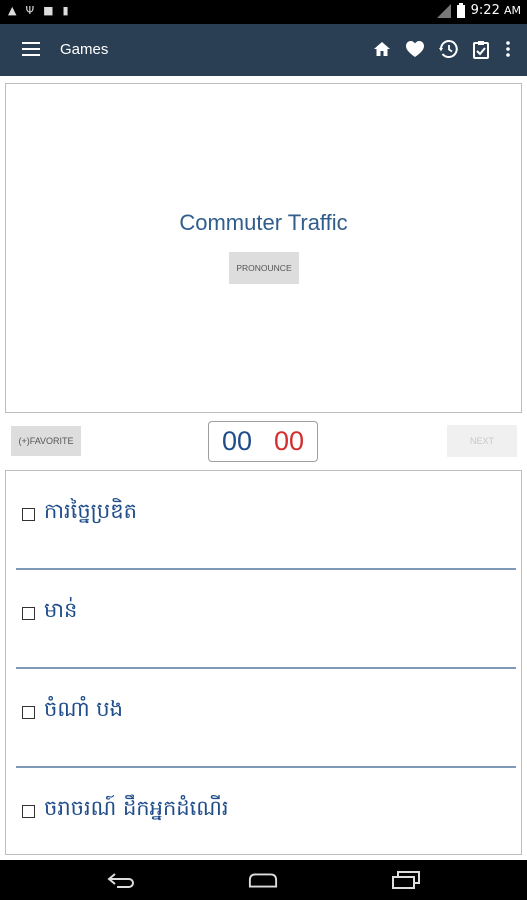  I want to click on status-bar: ▲ Ψ ■ ▮ 9:22 AM, so click(263, 12).